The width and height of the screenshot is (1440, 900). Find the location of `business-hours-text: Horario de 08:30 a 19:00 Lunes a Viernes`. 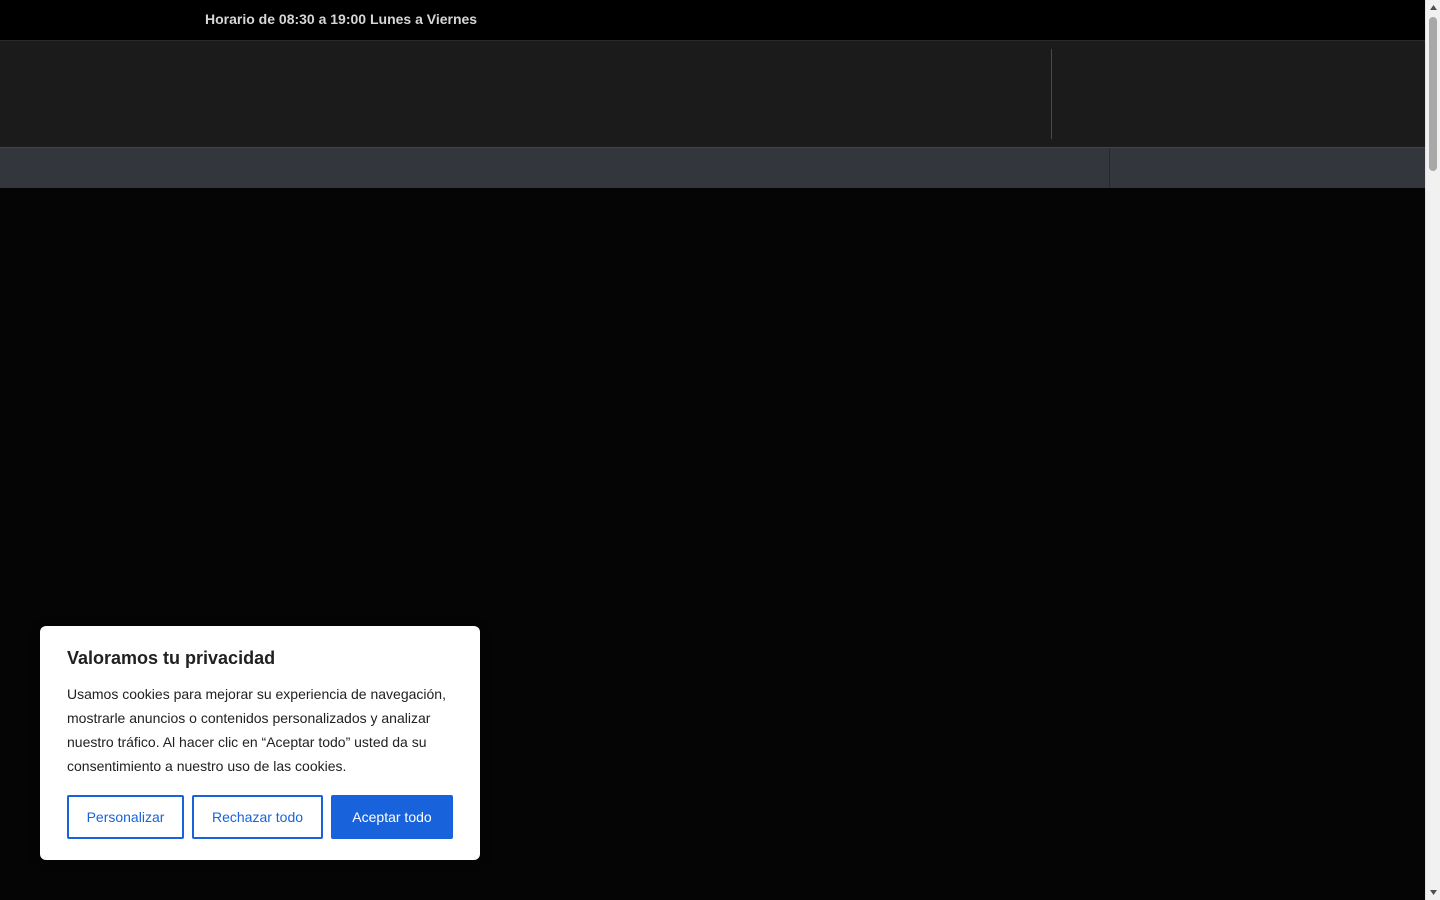

business-hours-text: Horario de 08:30 a 19:00 Lunes a Viernes is located at coordinates (341, 19).